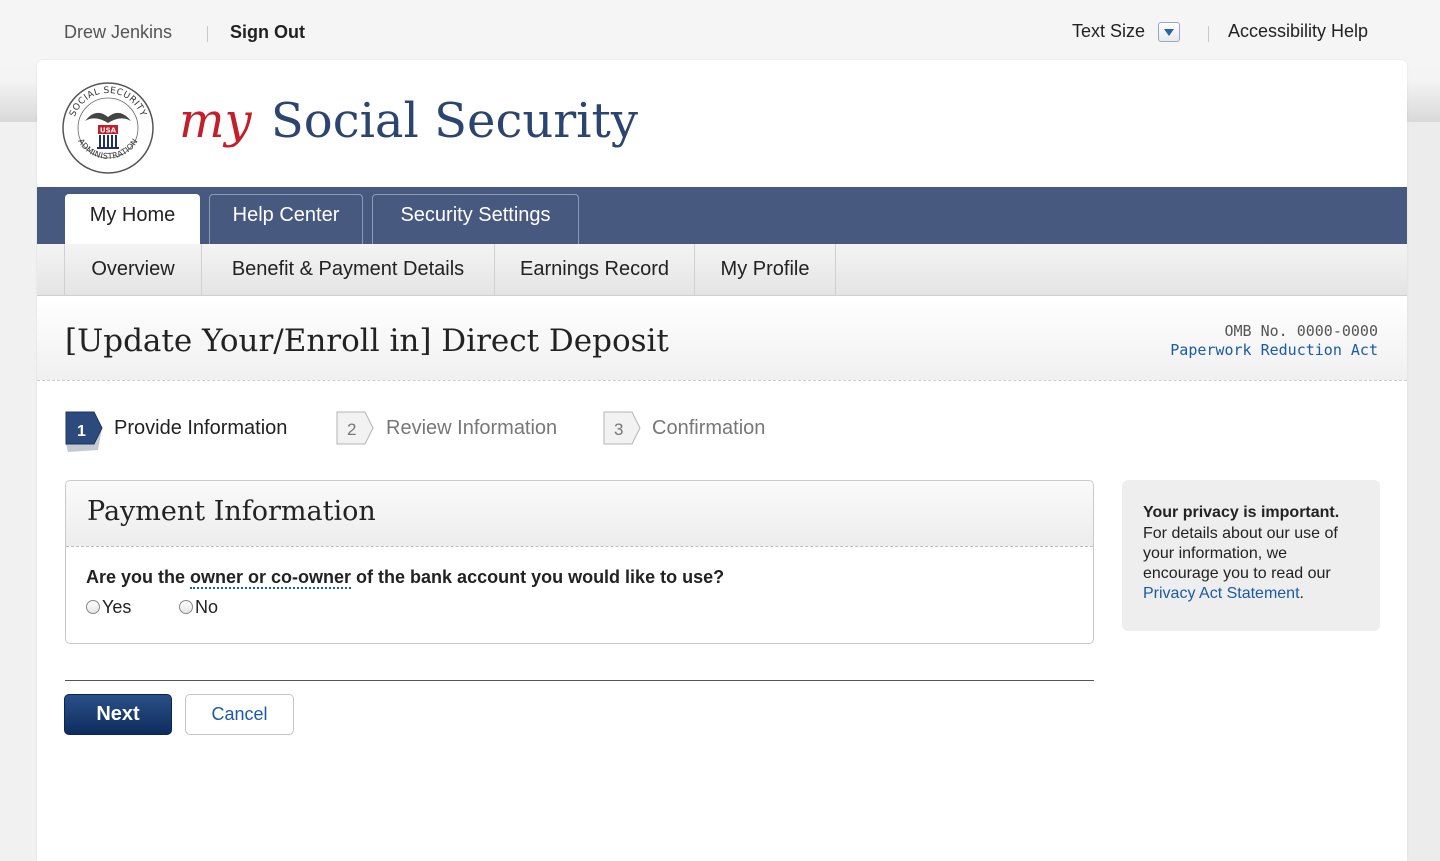  Describe the element at coordinates (579, 680) in the screenshot. I see `actions-divider` at that location.